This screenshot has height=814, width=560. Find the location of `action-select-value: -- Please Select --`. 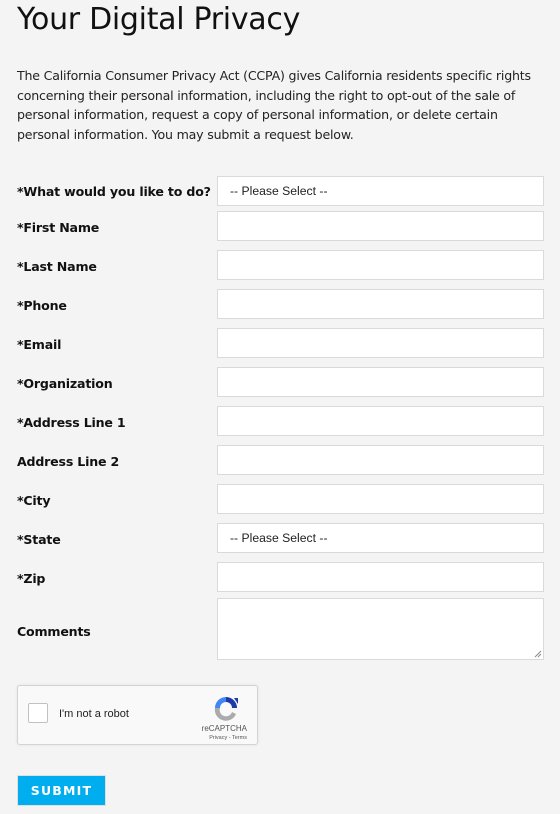

action-select-value: -- Please Select -- is located at coordinates (279, 191).